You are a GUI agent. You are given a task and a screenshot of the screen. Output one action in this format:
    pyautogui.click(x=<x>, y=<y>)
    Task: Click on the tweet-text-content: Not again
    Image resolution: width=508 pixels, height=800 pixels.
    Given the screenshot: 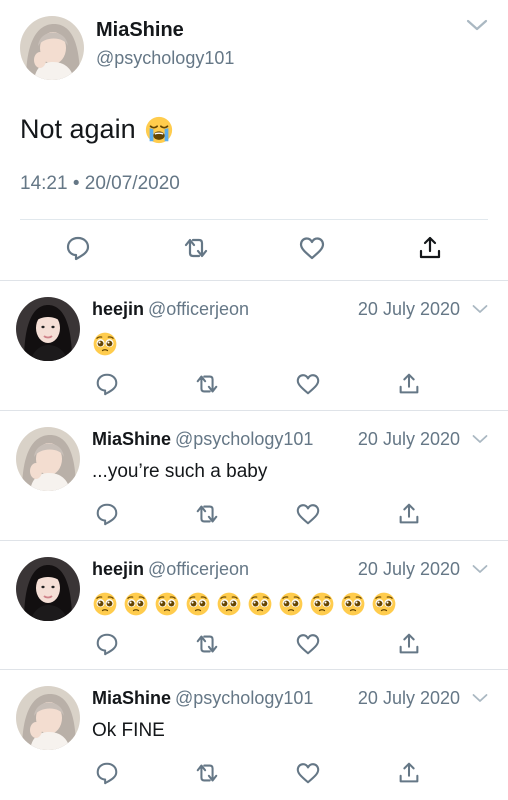 What is the action you would take?
    pyautogui.click(x=78, y=129)
    